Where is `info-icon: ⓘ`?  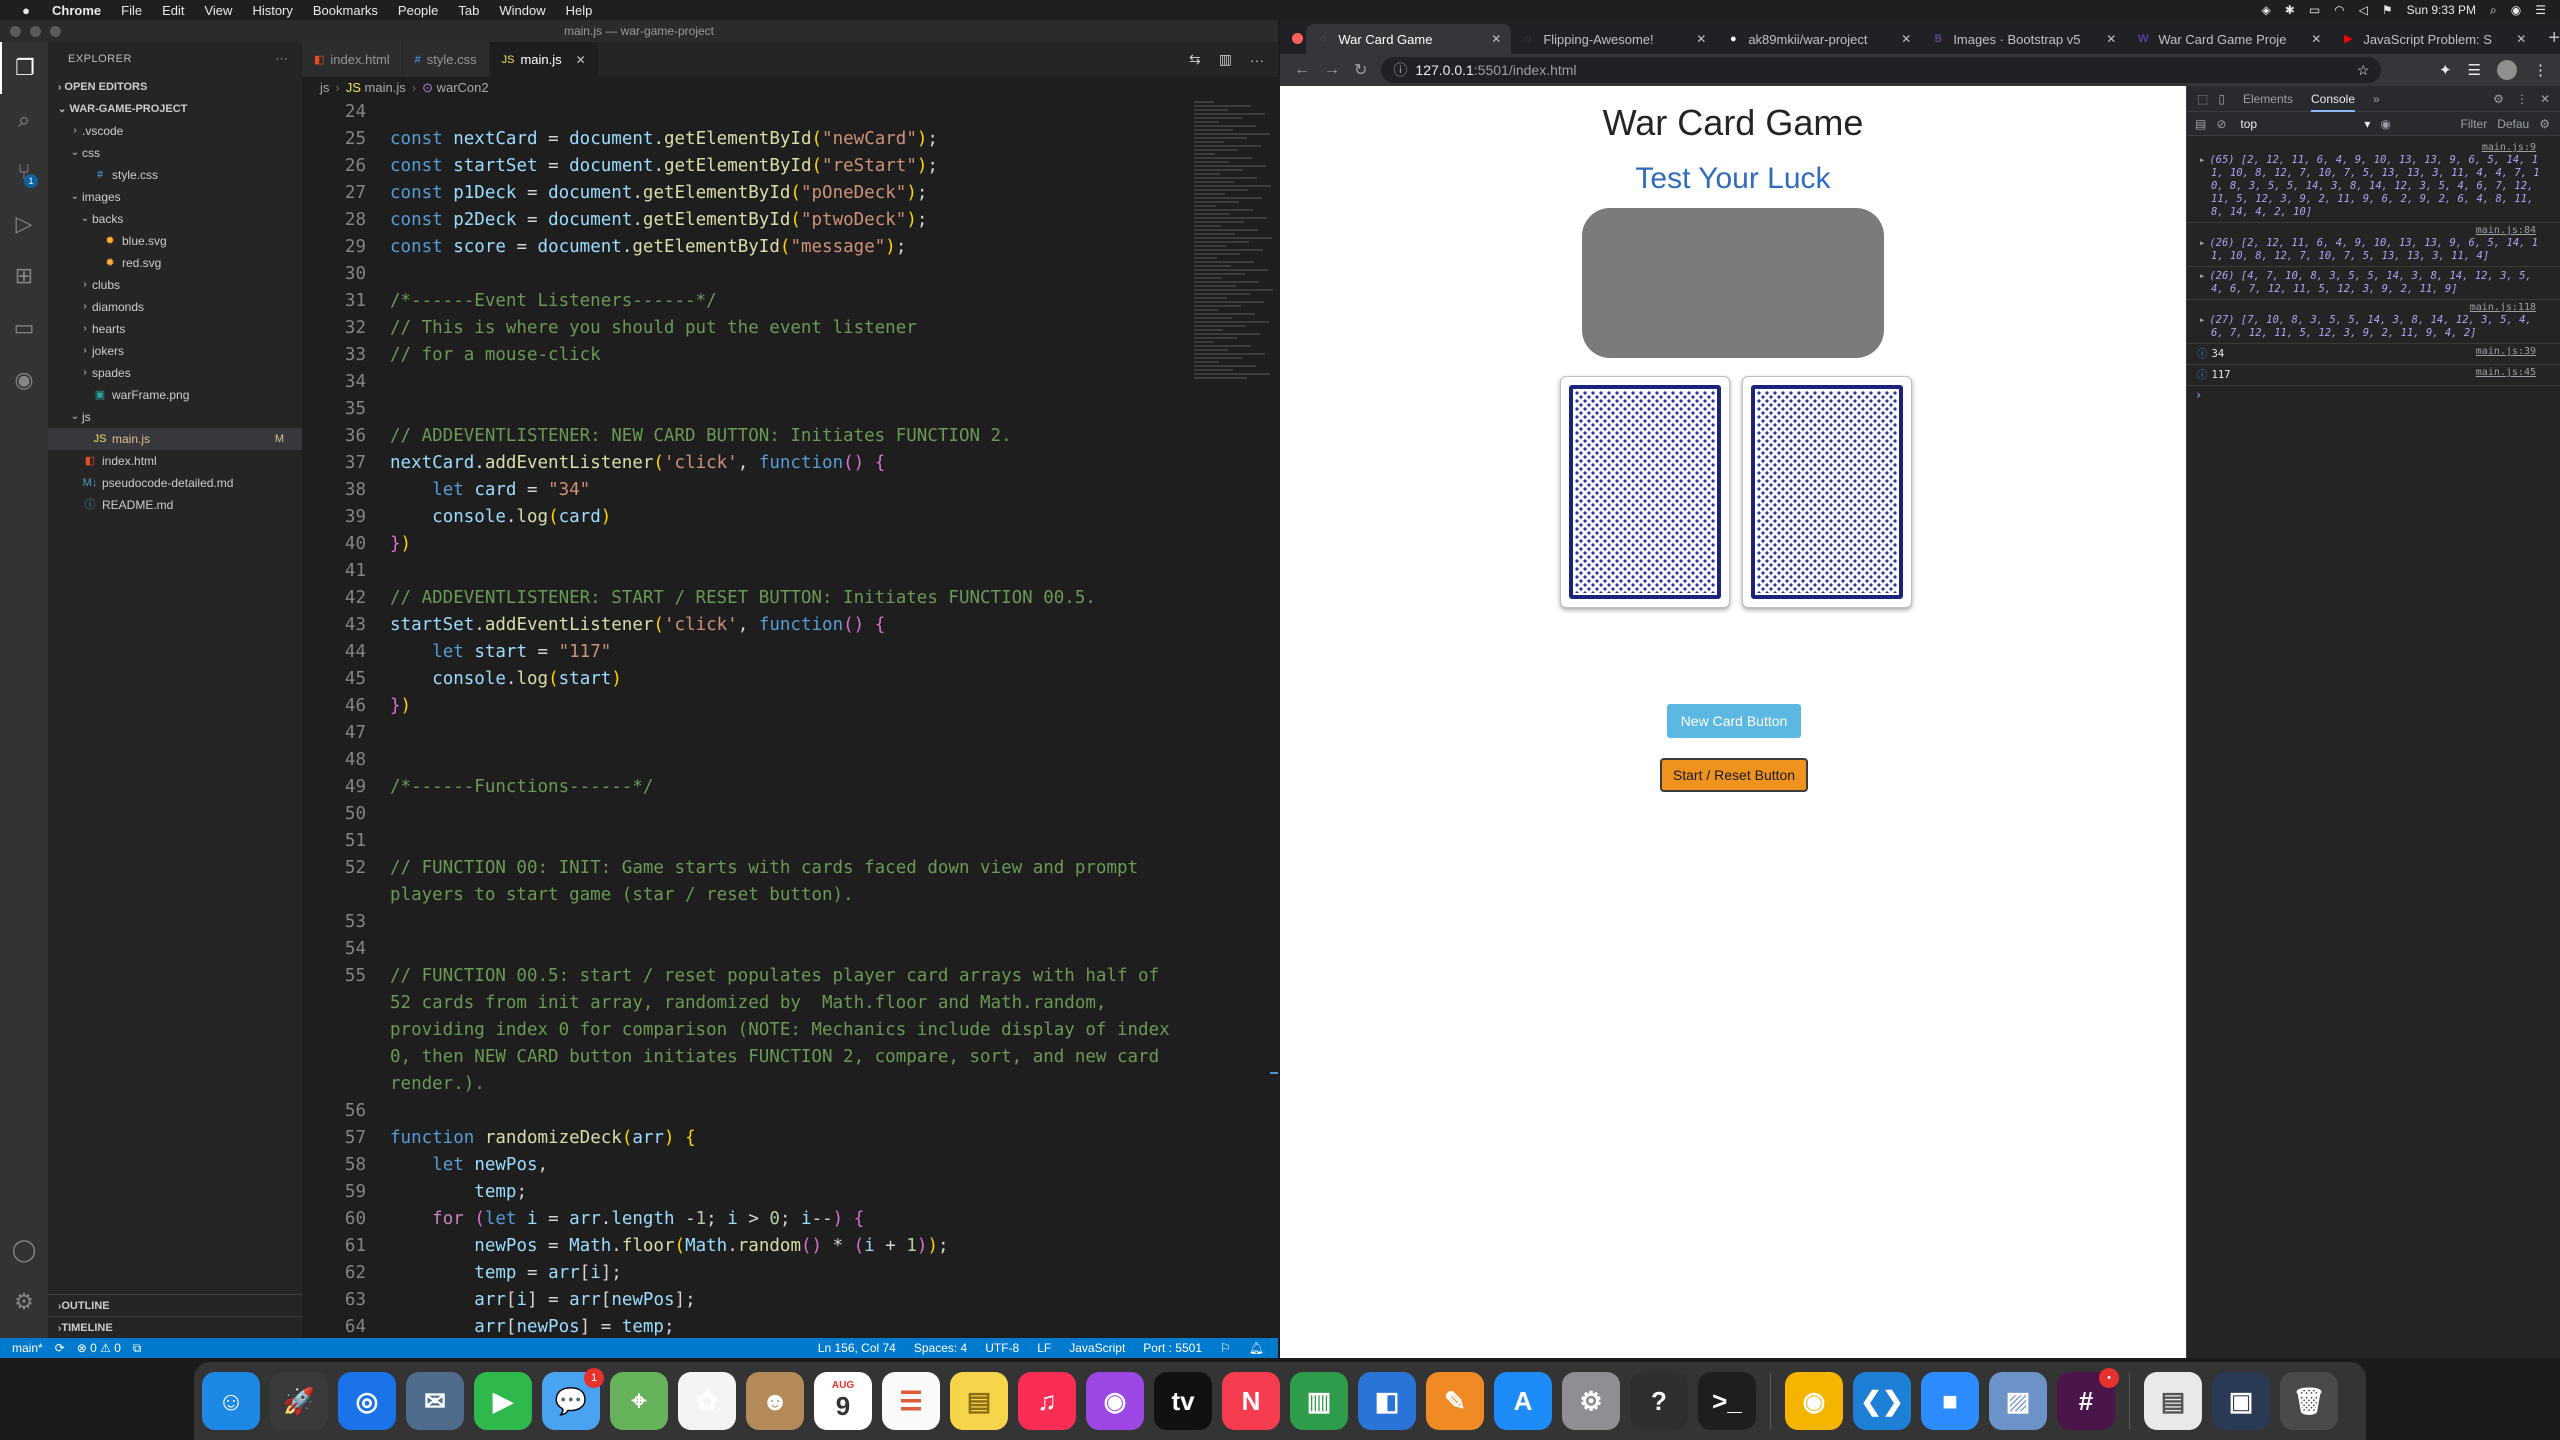
info-icon: ⓘ is located at coordinates (1400, 70).